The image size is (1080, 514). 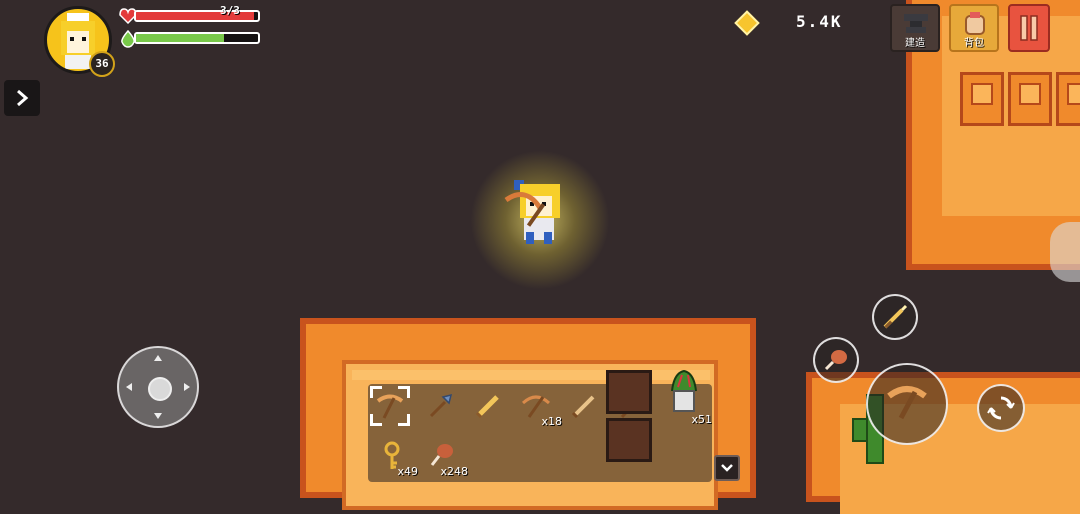 What do you see at coordinates (454, 471) in the screenshot?
I see `slot-count: x248` at bounding box center [454, 471].